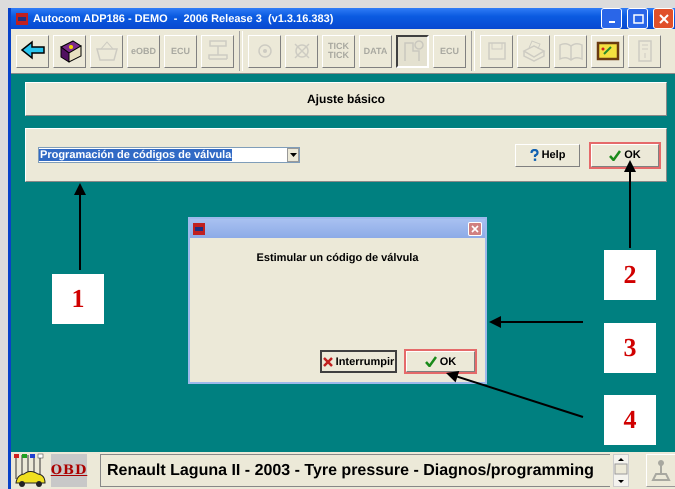  What do you see at coordinates (183, 18) in the screenshot?
I see `window-title: Autocom ADP186 - DEMO - 2006 Release 3 (v1.3.16.383)` at bounding box center [183, 18].